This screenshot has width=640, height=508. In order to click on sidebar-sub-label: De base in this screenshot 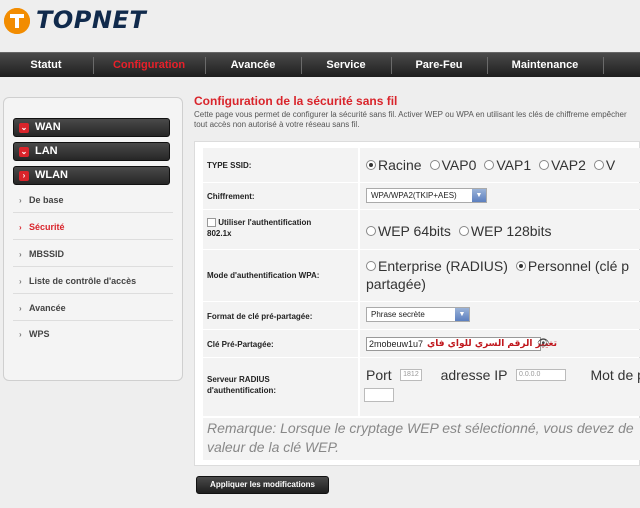, I will do `click(46, 200)`.